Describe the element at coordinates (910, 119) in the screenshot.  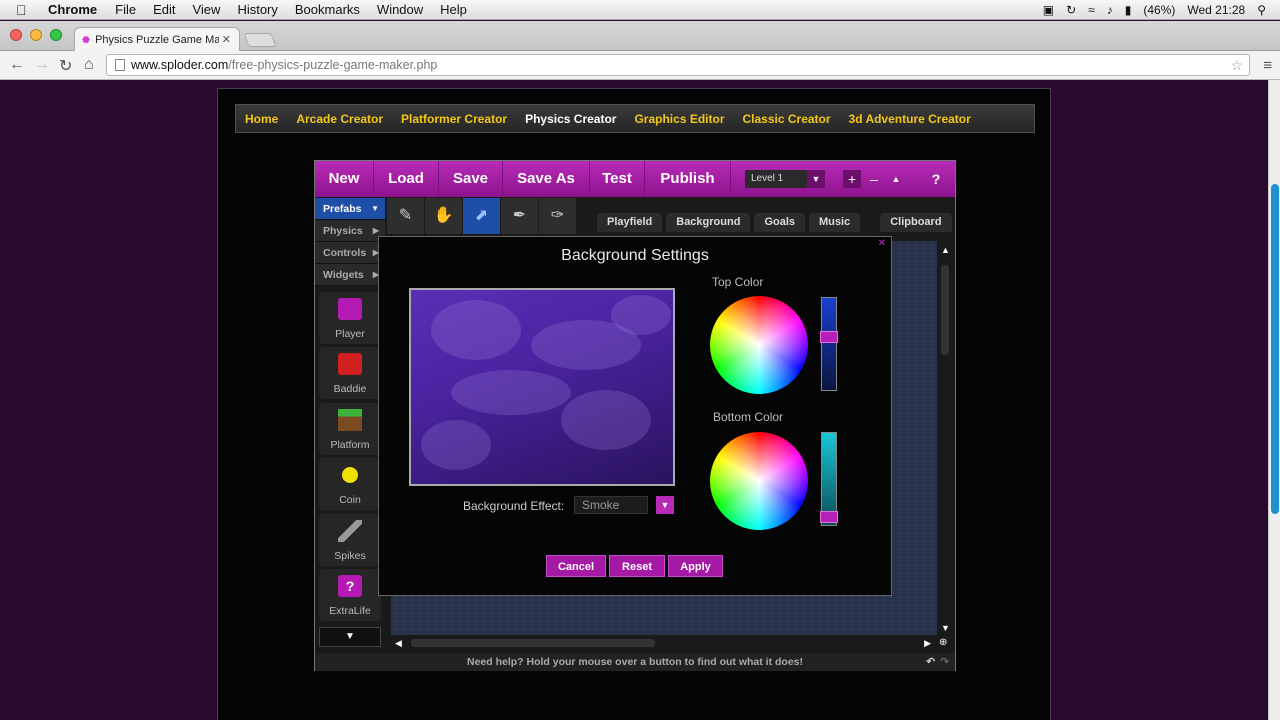
I see `nav-3d-adventure-creator: 3d Adventure Creator` at that location.